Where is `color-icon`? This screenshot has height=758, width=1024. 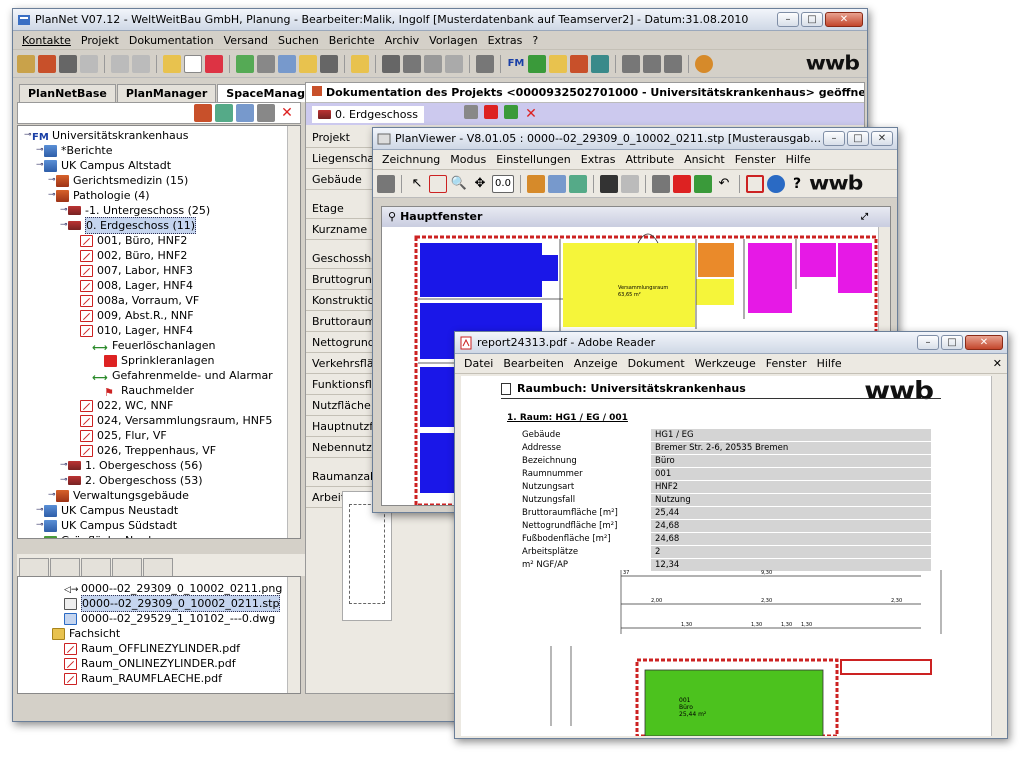 color-icon is located at coordinates (682, 183).